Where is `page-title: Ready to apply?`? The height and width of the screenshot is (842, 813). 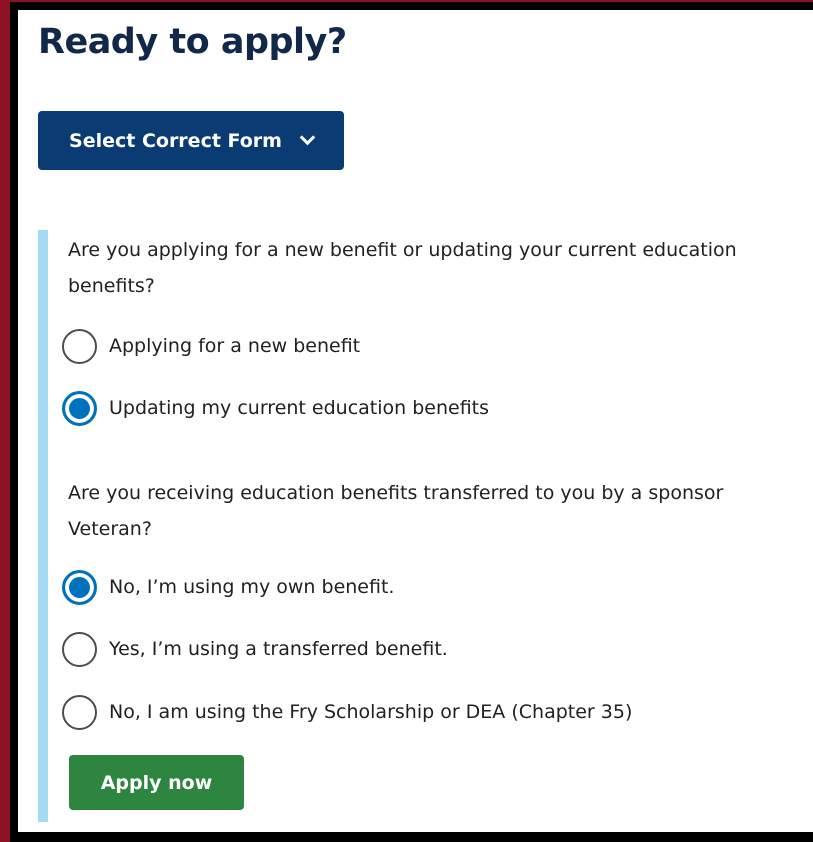
page-title: Ready to apply? is located at coordinates (192, 42).